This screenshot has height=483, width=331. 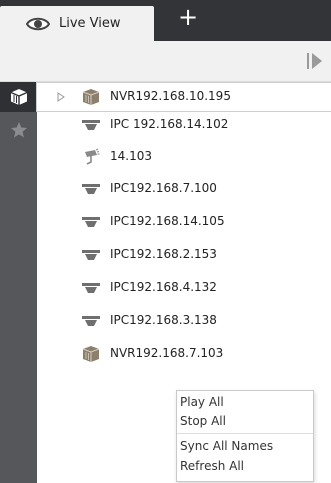 I want to click on tree-item-label: NVR192.168.7.103, so click(x=167, y=353).